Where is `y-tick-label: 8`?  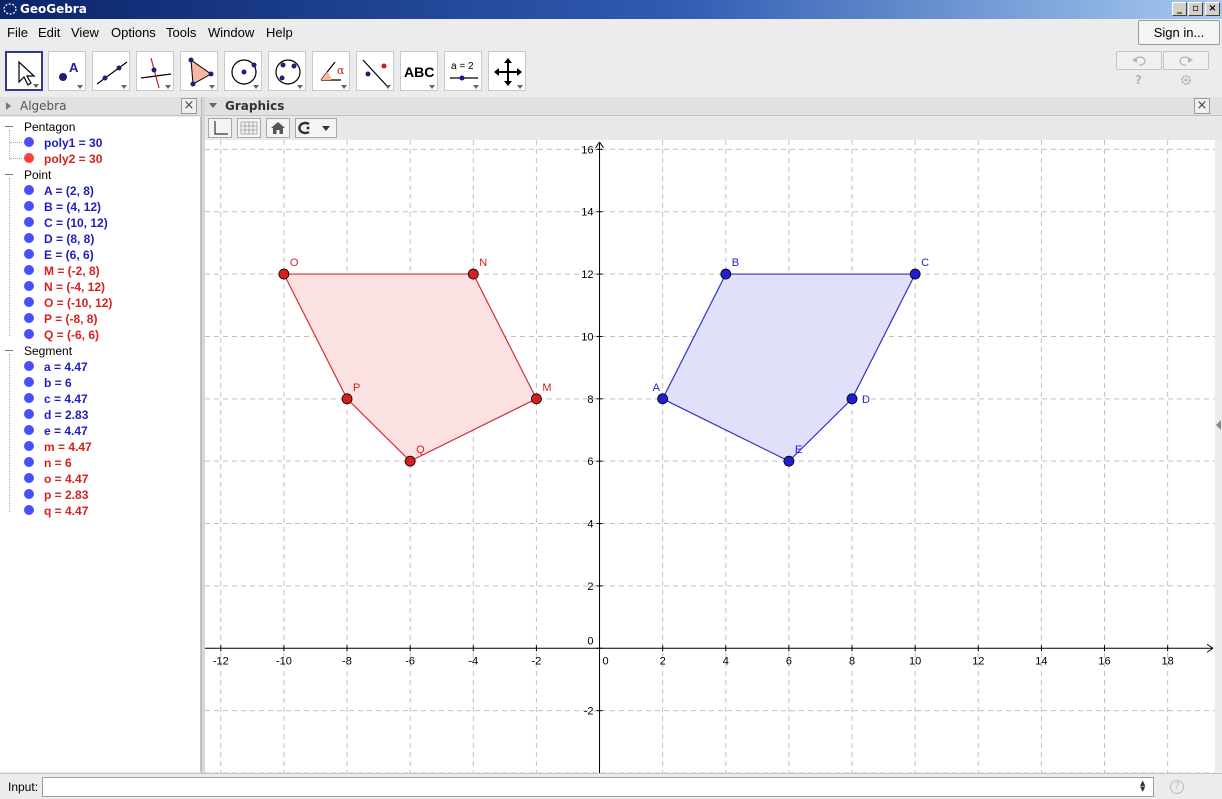
y-tick-label: 8 is located at coordinates (590, 400).